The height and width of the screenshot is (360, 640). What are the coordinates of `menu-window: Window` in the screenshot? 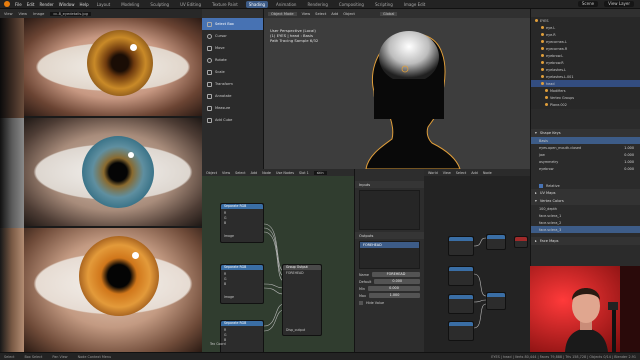 It's located at (67, 4).